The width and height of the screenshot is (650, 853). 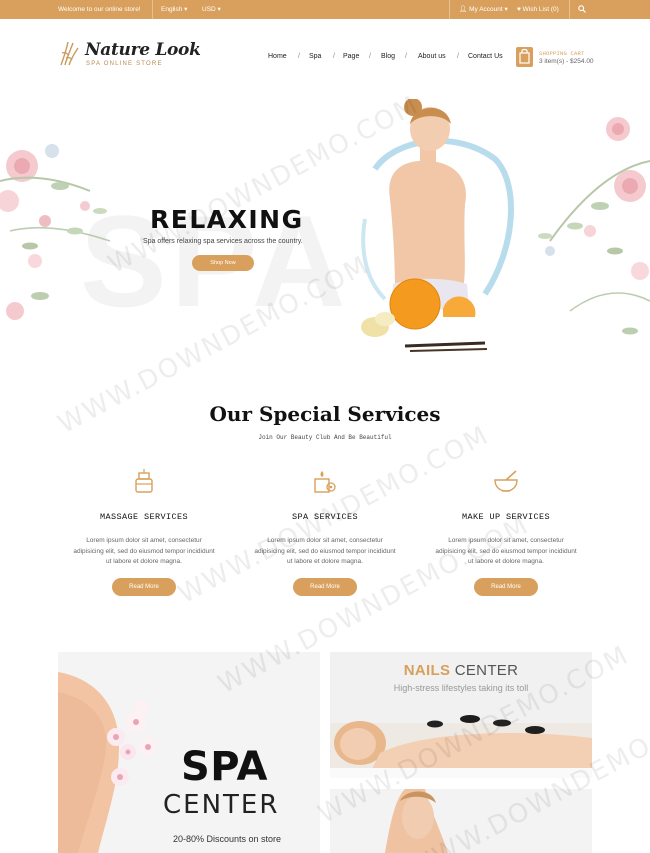 What do you see at coordinates (485, 56) in the screenshot?
I see `nav-contact-us: Contact Us` at bounding box center [485, 56].